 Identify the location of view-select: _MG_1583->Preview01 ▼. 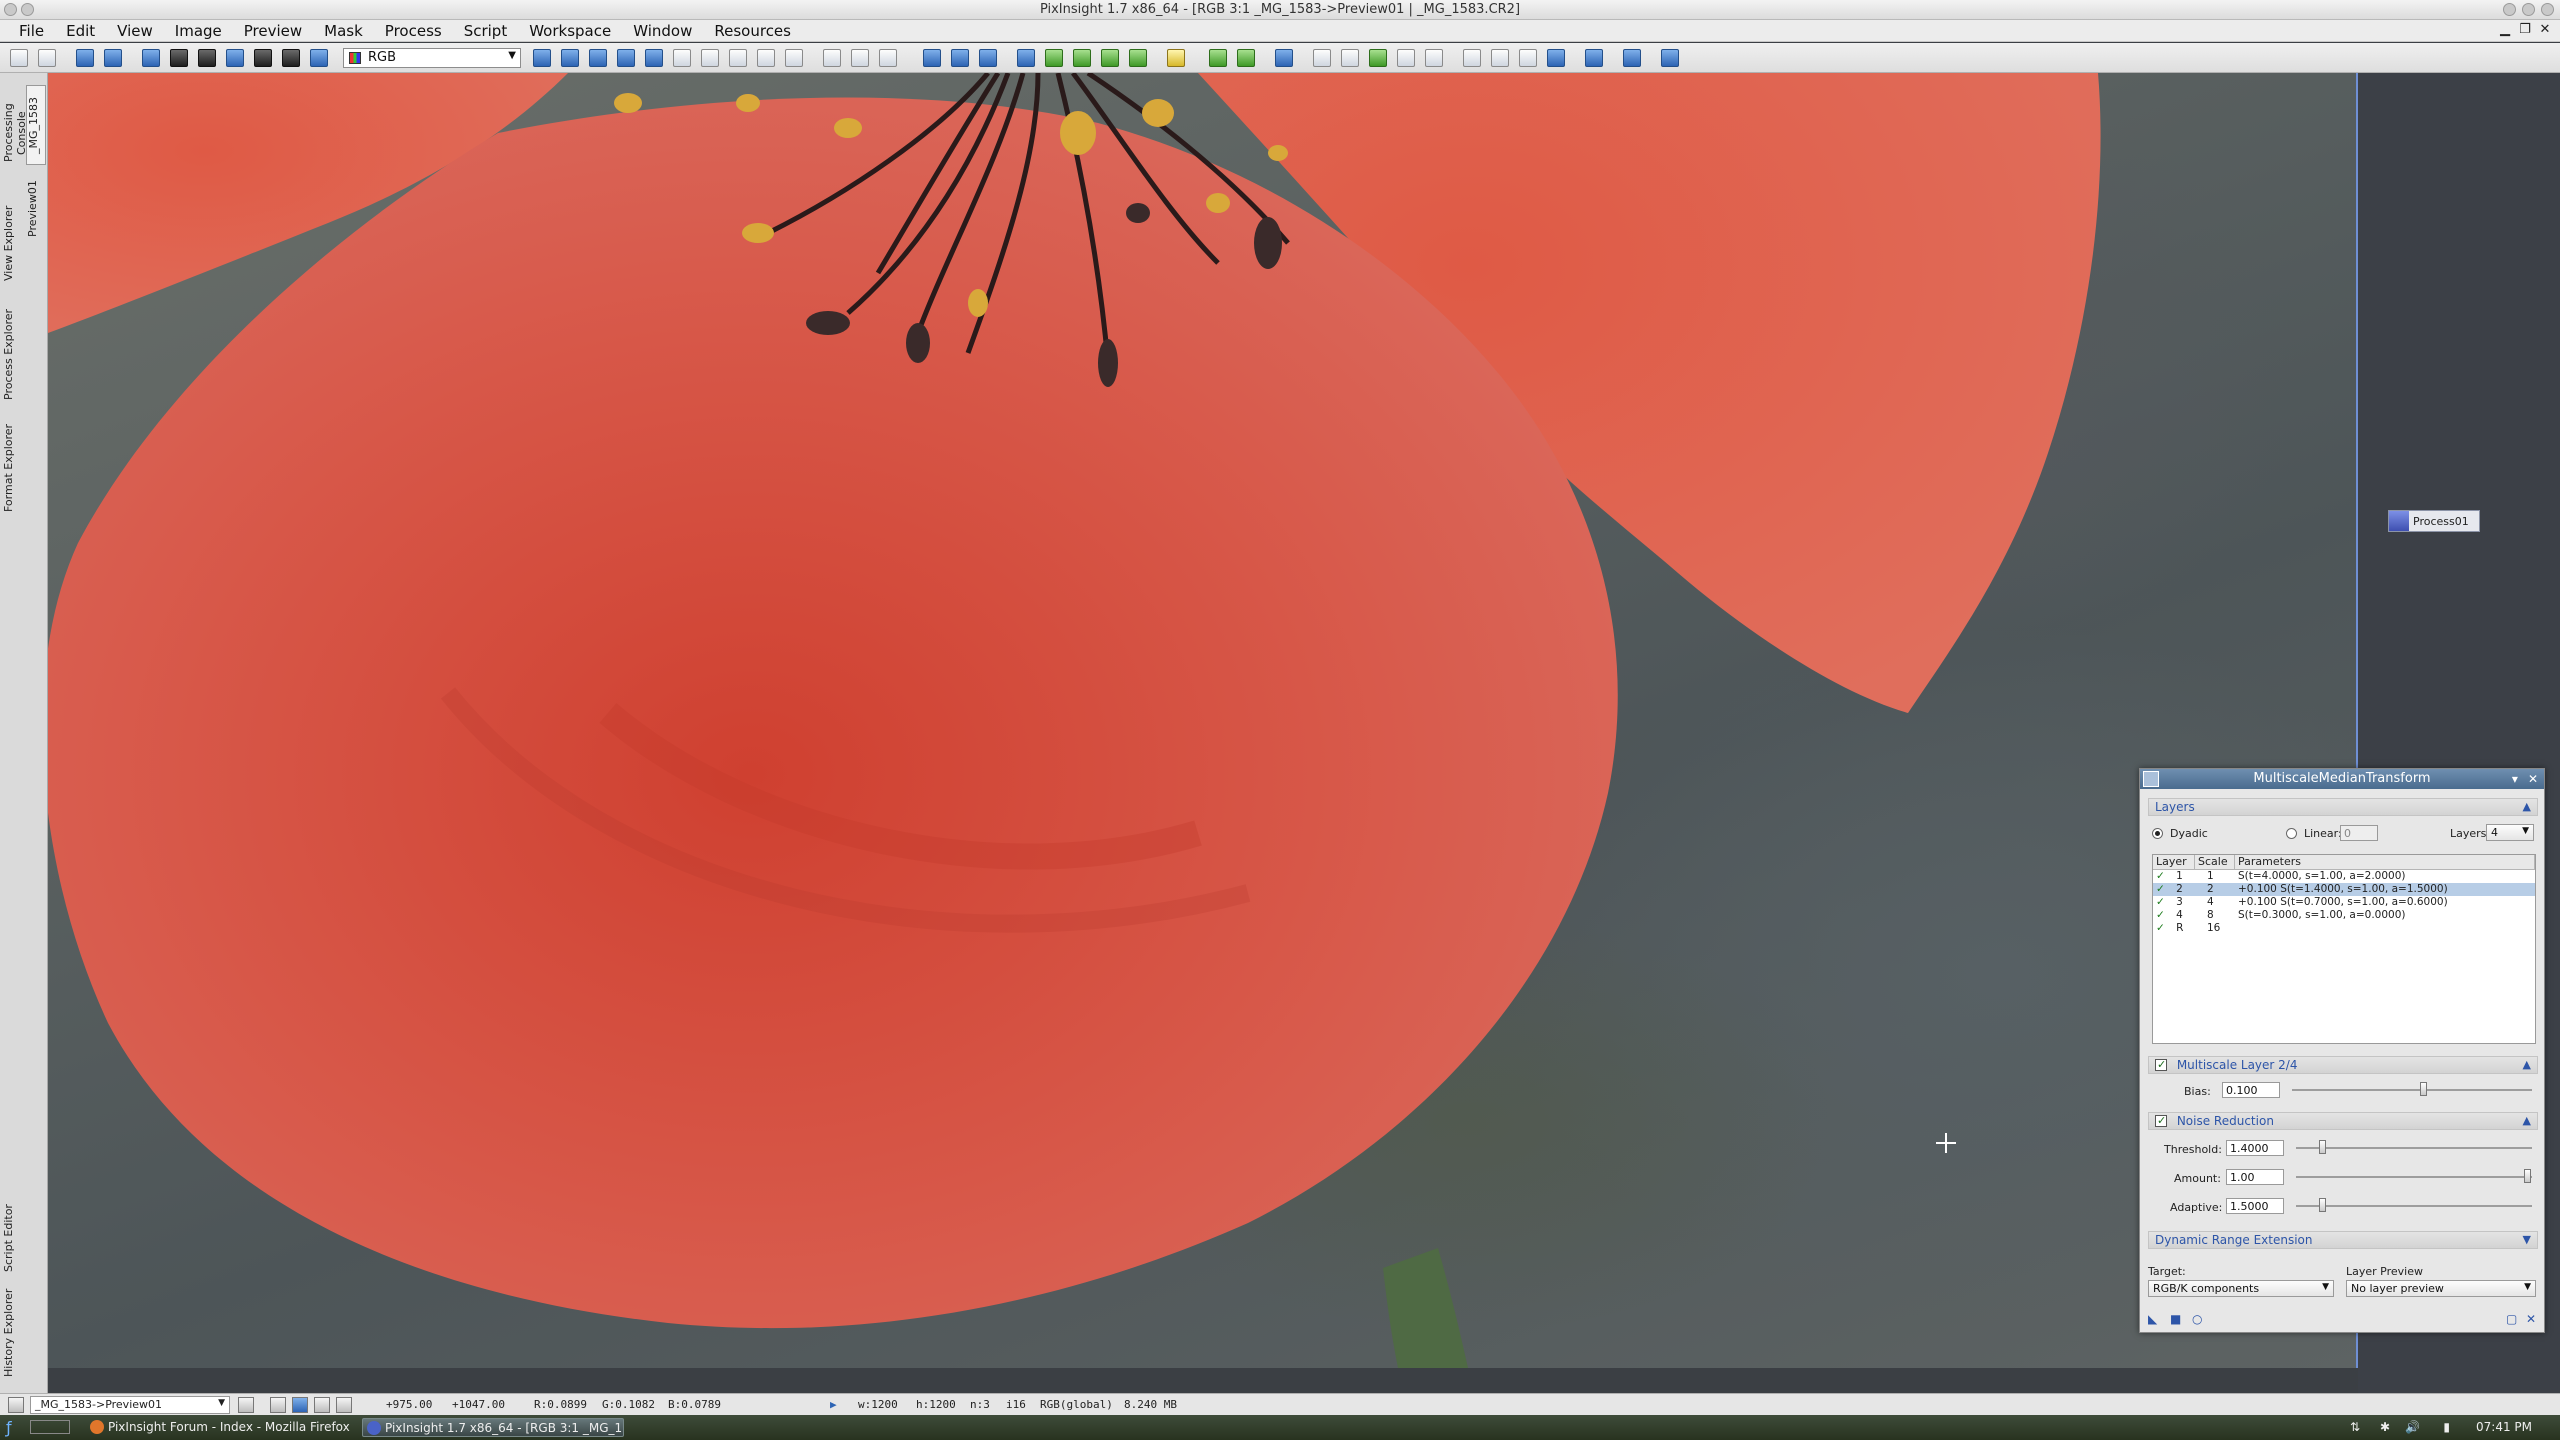
(130, 1405).